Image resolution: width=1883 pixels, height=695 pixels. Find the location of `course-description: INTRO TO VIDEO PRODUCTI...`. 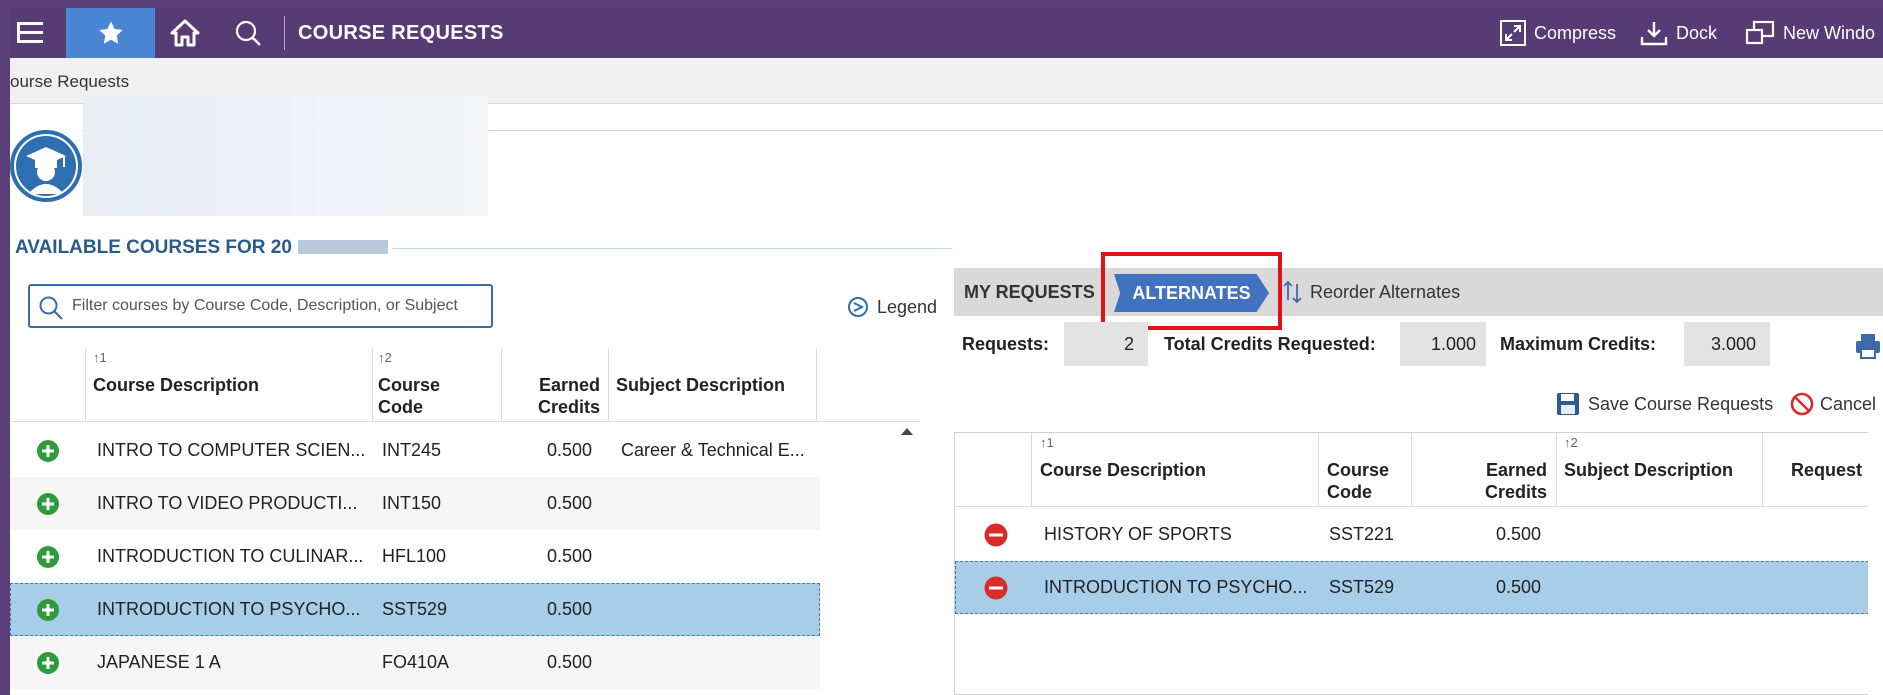

course-description: INTRO TO VIDEO PRODUCTI... is located at coordinates (227, 503).